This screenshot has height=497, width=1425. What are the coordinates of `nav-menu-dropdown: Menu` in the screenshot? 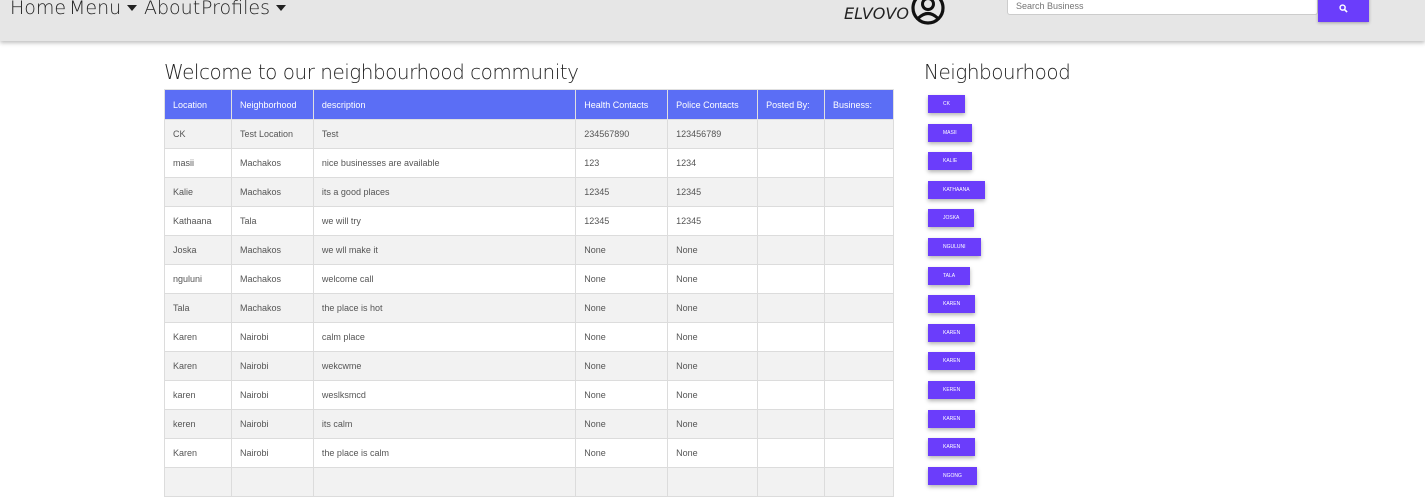 It's located at (103, 9).